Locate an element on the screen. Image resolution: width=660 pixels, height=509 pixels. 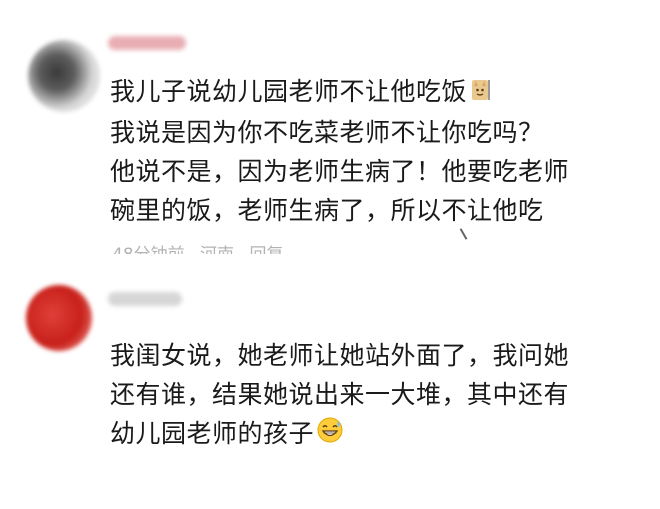
comment-line: 幼儿园老师的孩子 is located at coordinates (339, 434).